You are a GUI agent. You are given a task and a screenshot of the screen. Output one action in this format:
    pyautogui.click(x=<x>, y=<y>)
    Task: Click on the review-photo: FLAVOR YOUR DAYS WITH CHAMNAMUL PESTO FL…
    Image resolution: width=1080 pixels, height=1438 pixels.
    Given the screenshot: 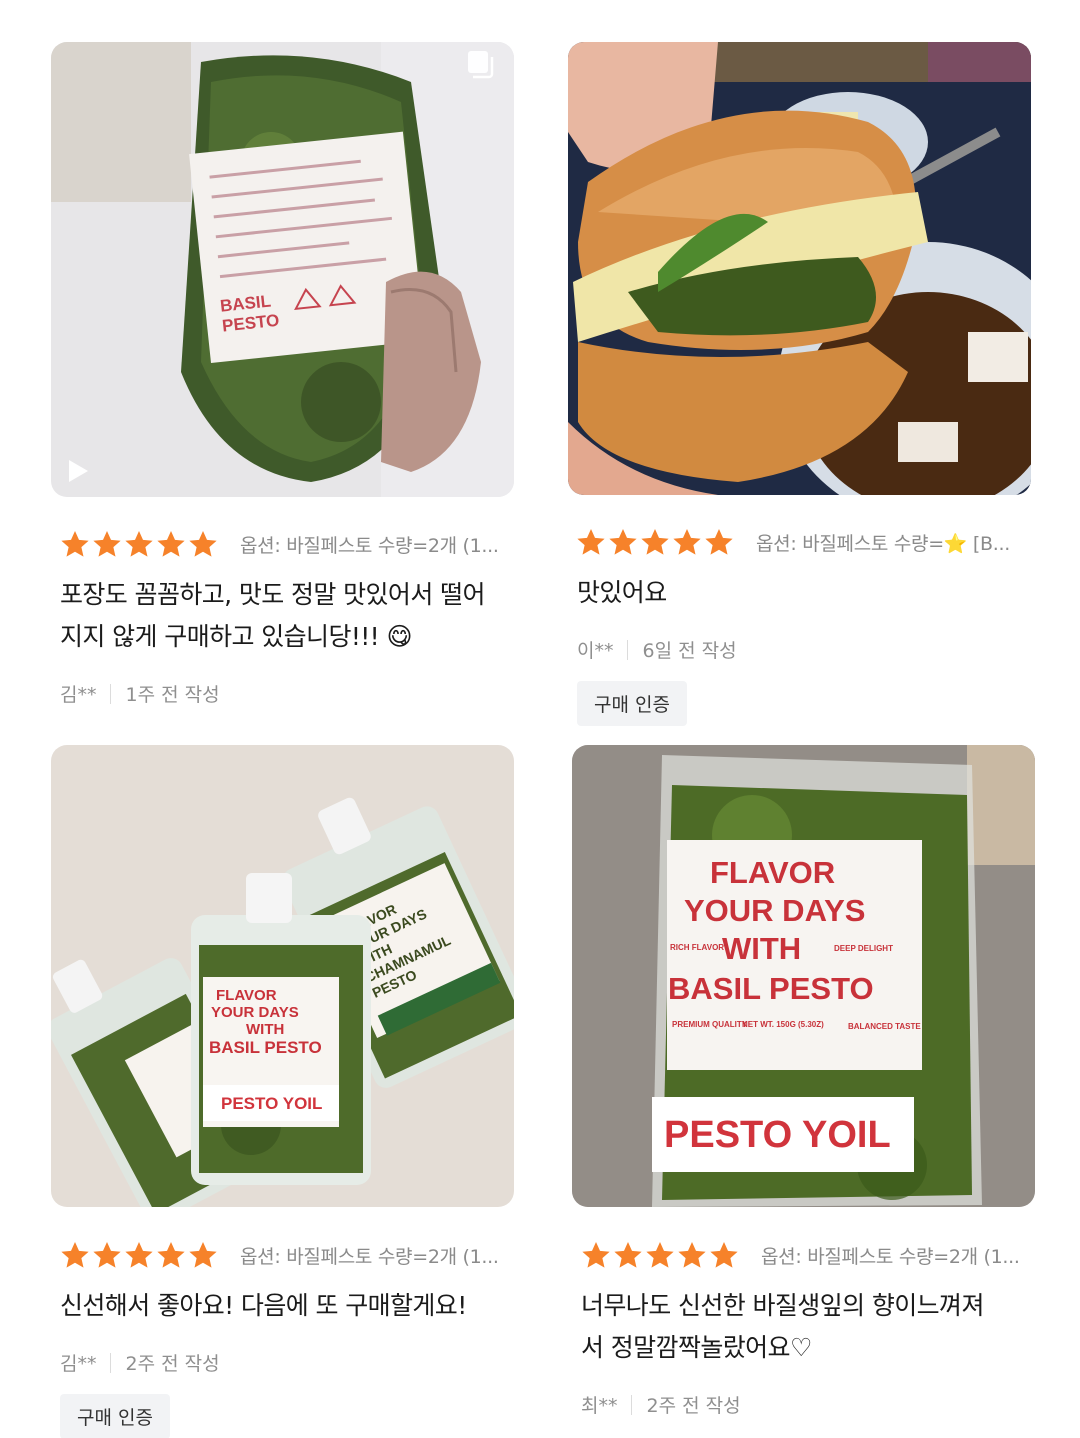 What is the action you would take?
    pyautogui.click(x=282, y=976)
    